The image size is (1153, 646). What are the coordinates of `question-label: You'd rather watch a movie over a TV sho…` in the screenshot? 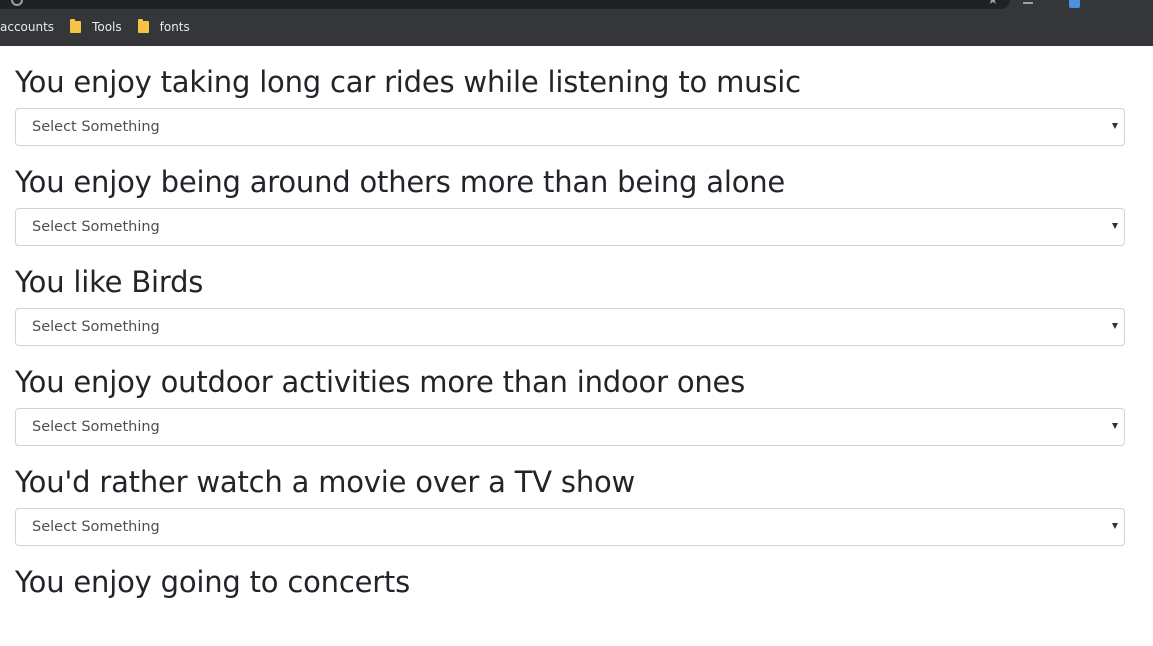 It's located at (325, 482).